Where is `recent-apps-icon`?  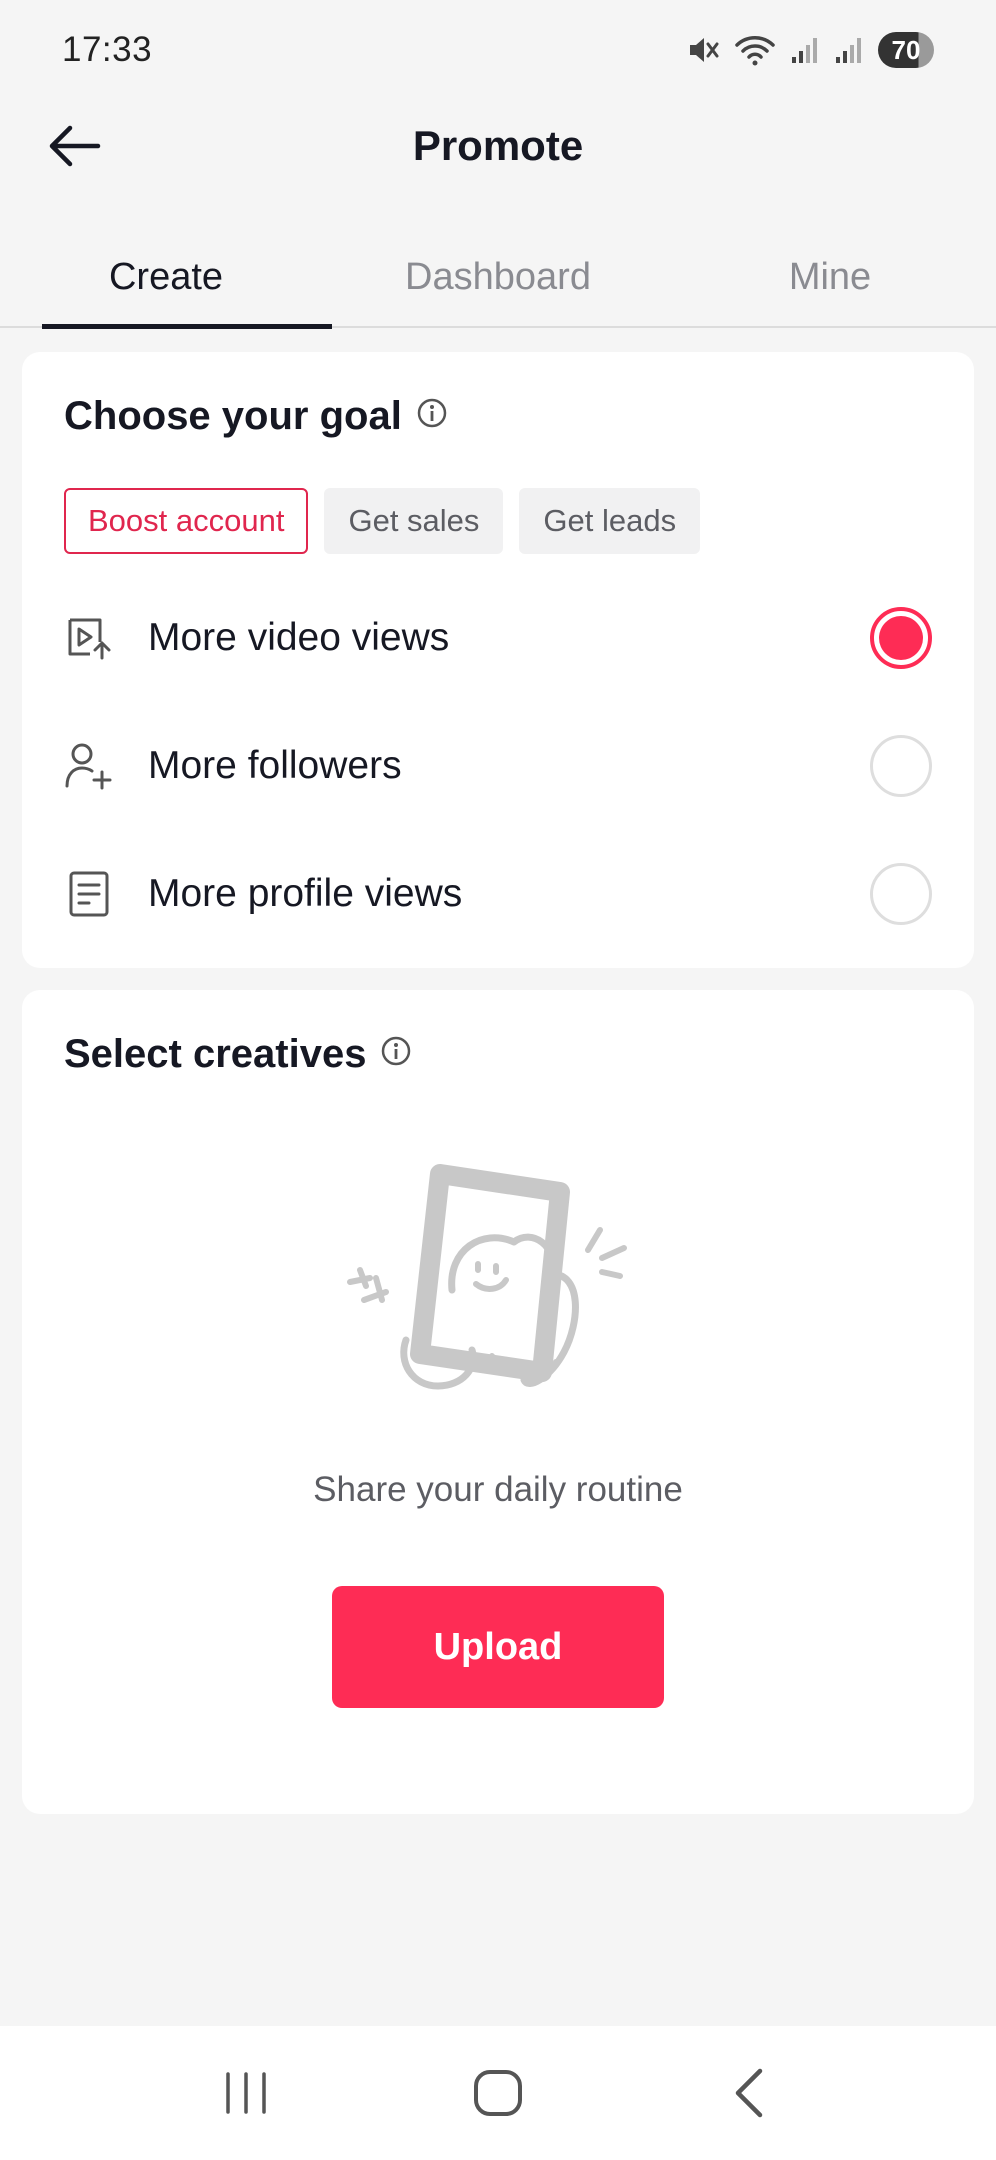
recent-apps-icon is located at coordinates (246, 2093).